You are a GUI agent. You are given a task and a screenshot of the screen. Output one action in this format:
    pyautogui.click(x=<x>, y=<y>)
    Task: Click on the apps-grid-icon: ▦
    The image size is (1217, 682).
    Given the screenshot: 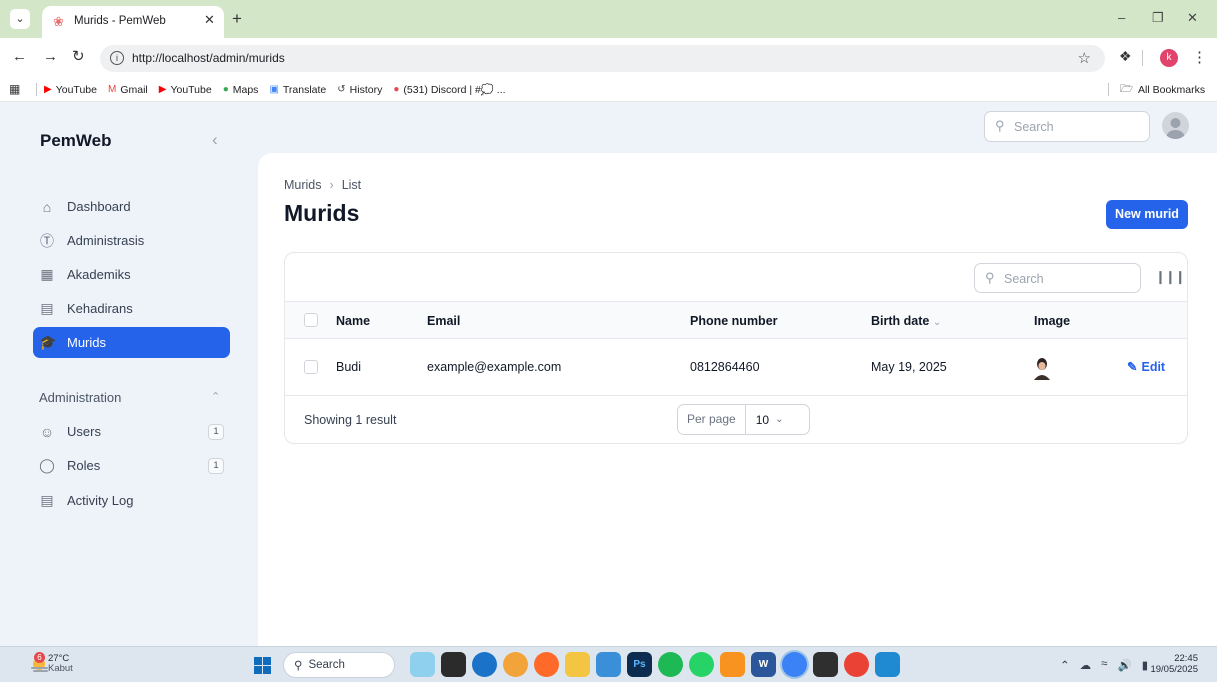 What is the action you would take?
    pyautogui.click(x=14, y=89)
    